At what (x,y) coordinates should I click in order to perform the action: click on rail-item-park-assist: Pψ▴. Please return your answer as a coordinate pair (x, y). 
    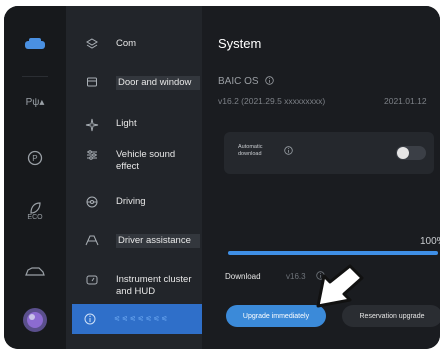
    Looking at the image, I should click on (35, 102).